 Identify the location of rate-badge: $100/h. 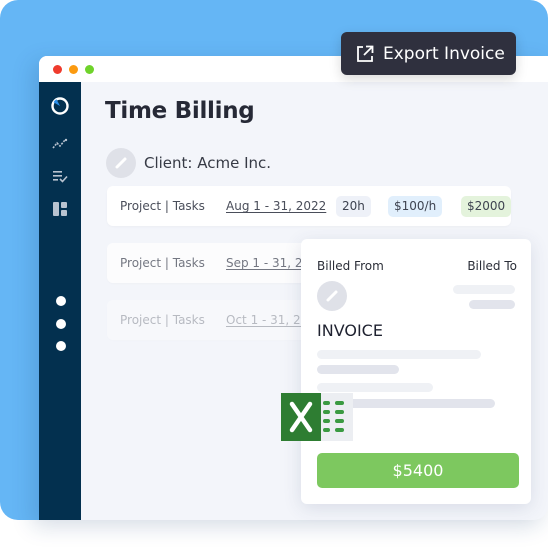
(415, 206).